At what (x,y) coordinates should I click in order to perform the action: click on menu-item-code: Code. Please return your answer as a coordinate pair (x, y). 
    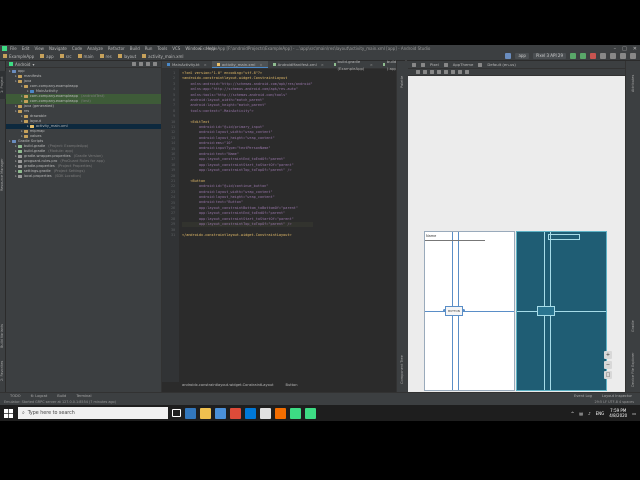
    Looking at the image, I should click on (77, 48).